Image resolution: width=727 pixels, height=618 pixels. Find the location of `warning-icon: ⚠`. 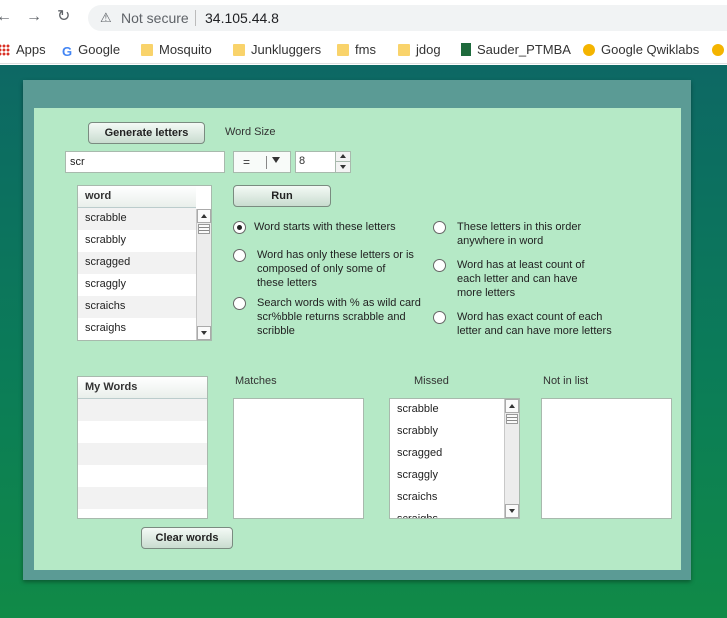

warning-icon: ⚠ is located at coordinates (106, 17).